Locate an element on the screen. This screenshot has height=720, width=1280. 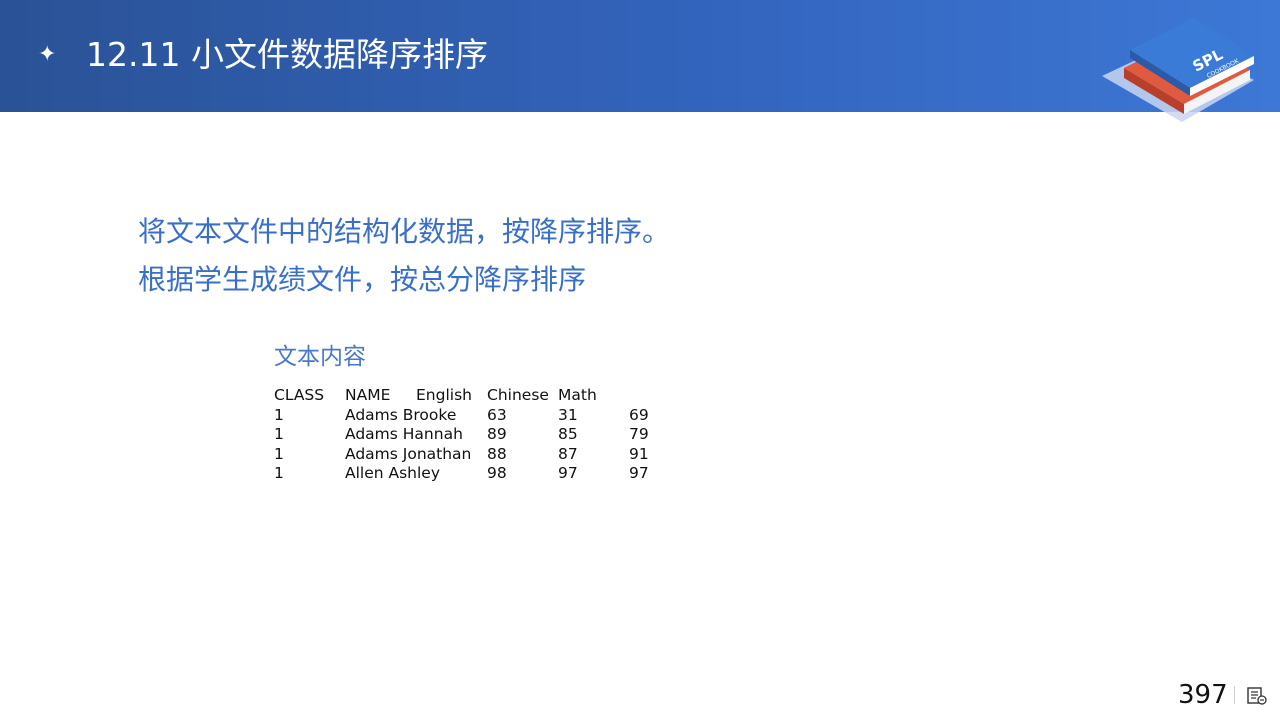
table-cell: 85 is located at coordinates (568, 434).